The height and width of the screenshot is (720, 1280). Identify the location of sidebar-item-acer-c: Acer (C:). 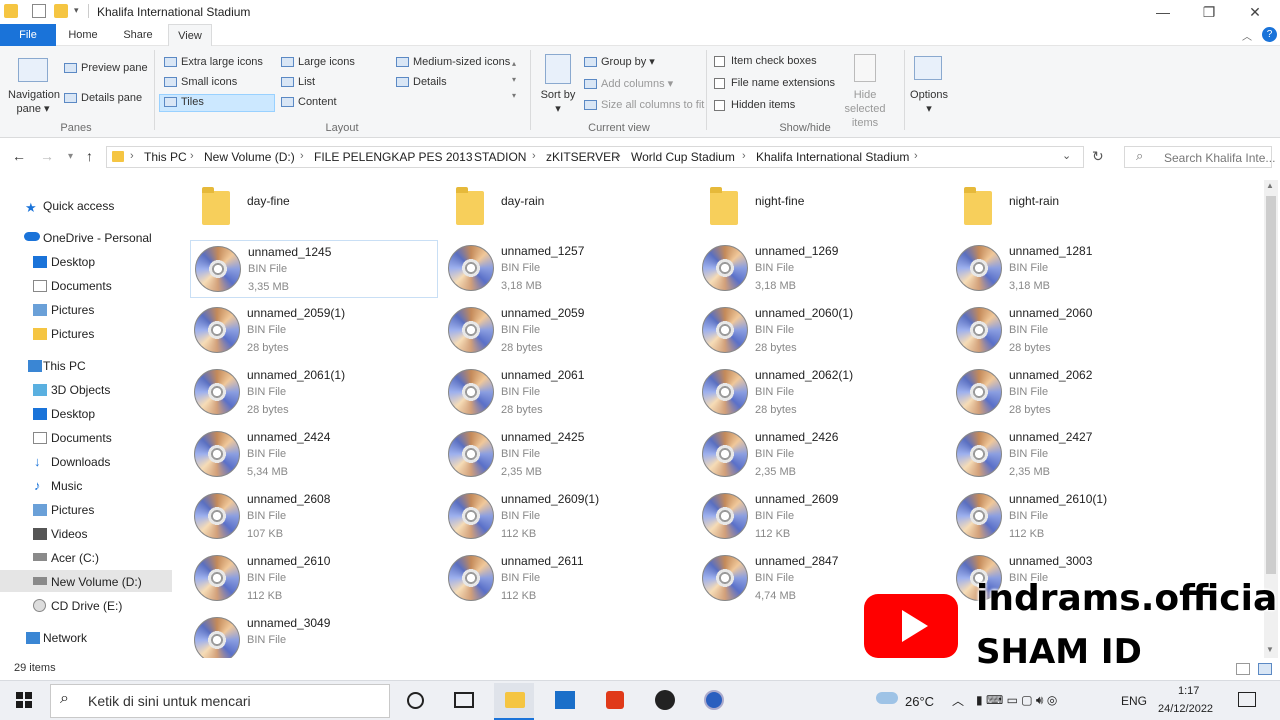
(75, 558).